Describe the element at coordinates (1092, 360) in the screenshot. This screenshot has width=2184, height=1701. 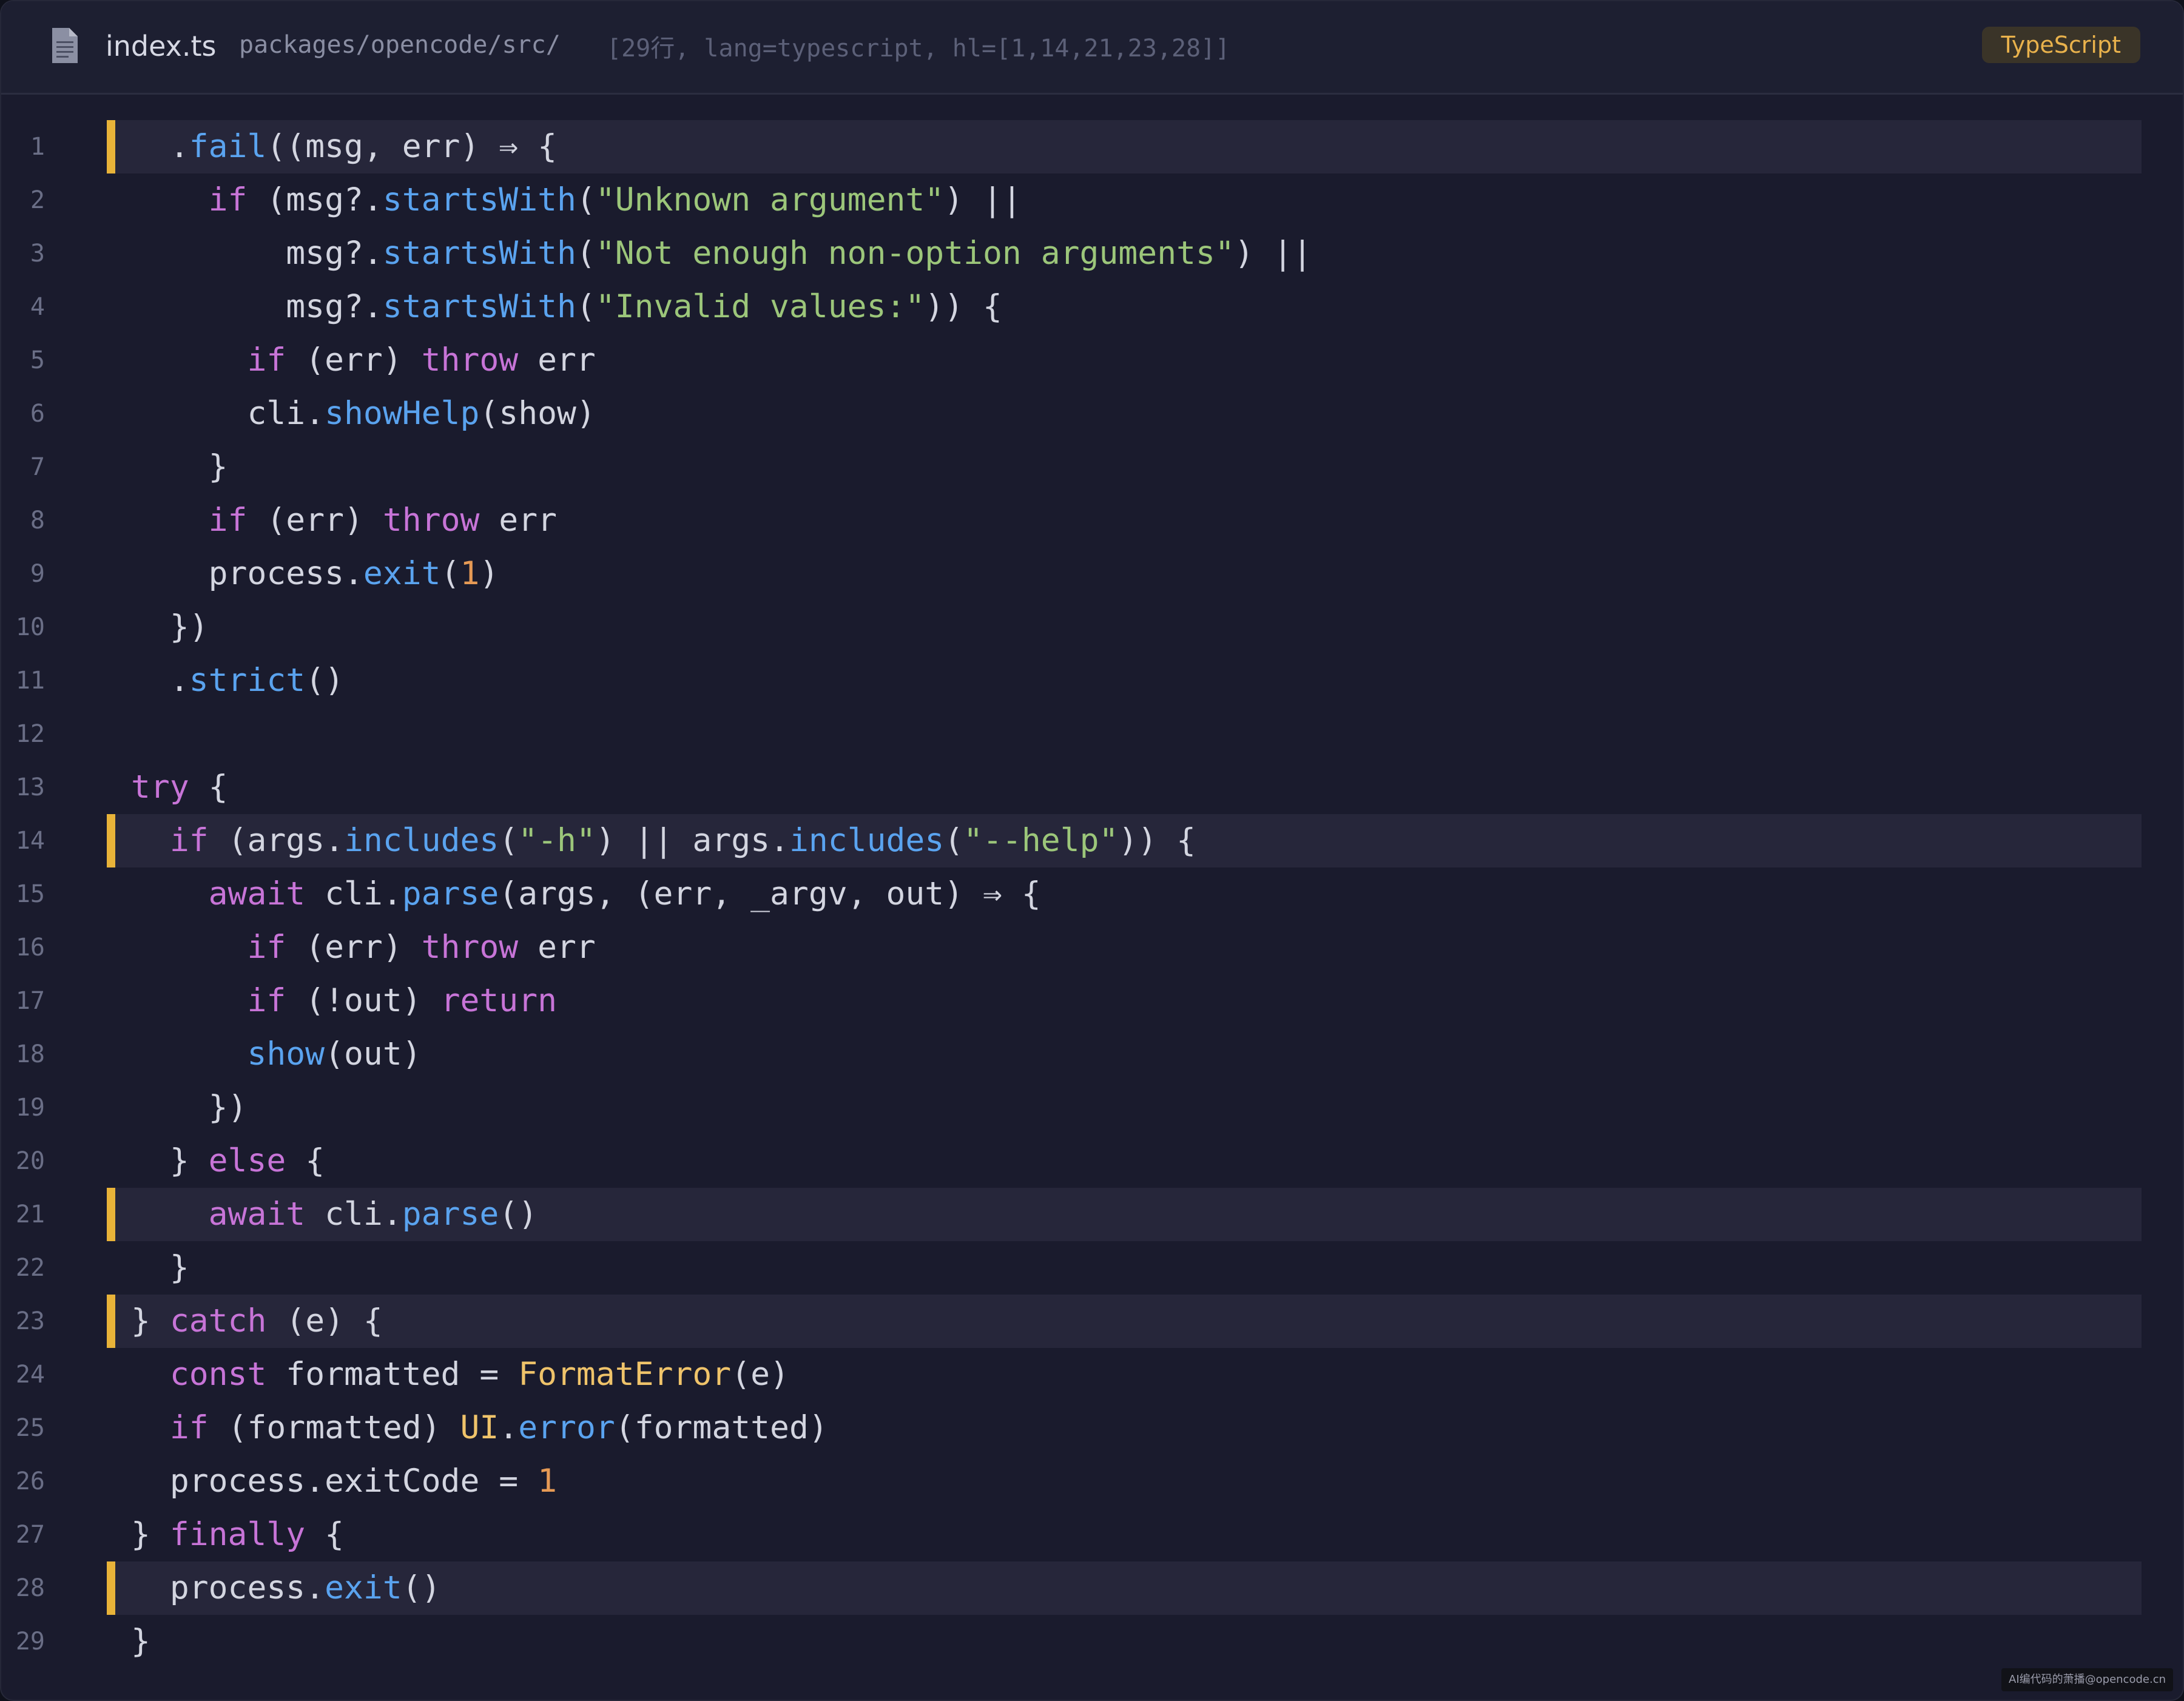
I see `code-line: 5 if (err) throw err` at that location.